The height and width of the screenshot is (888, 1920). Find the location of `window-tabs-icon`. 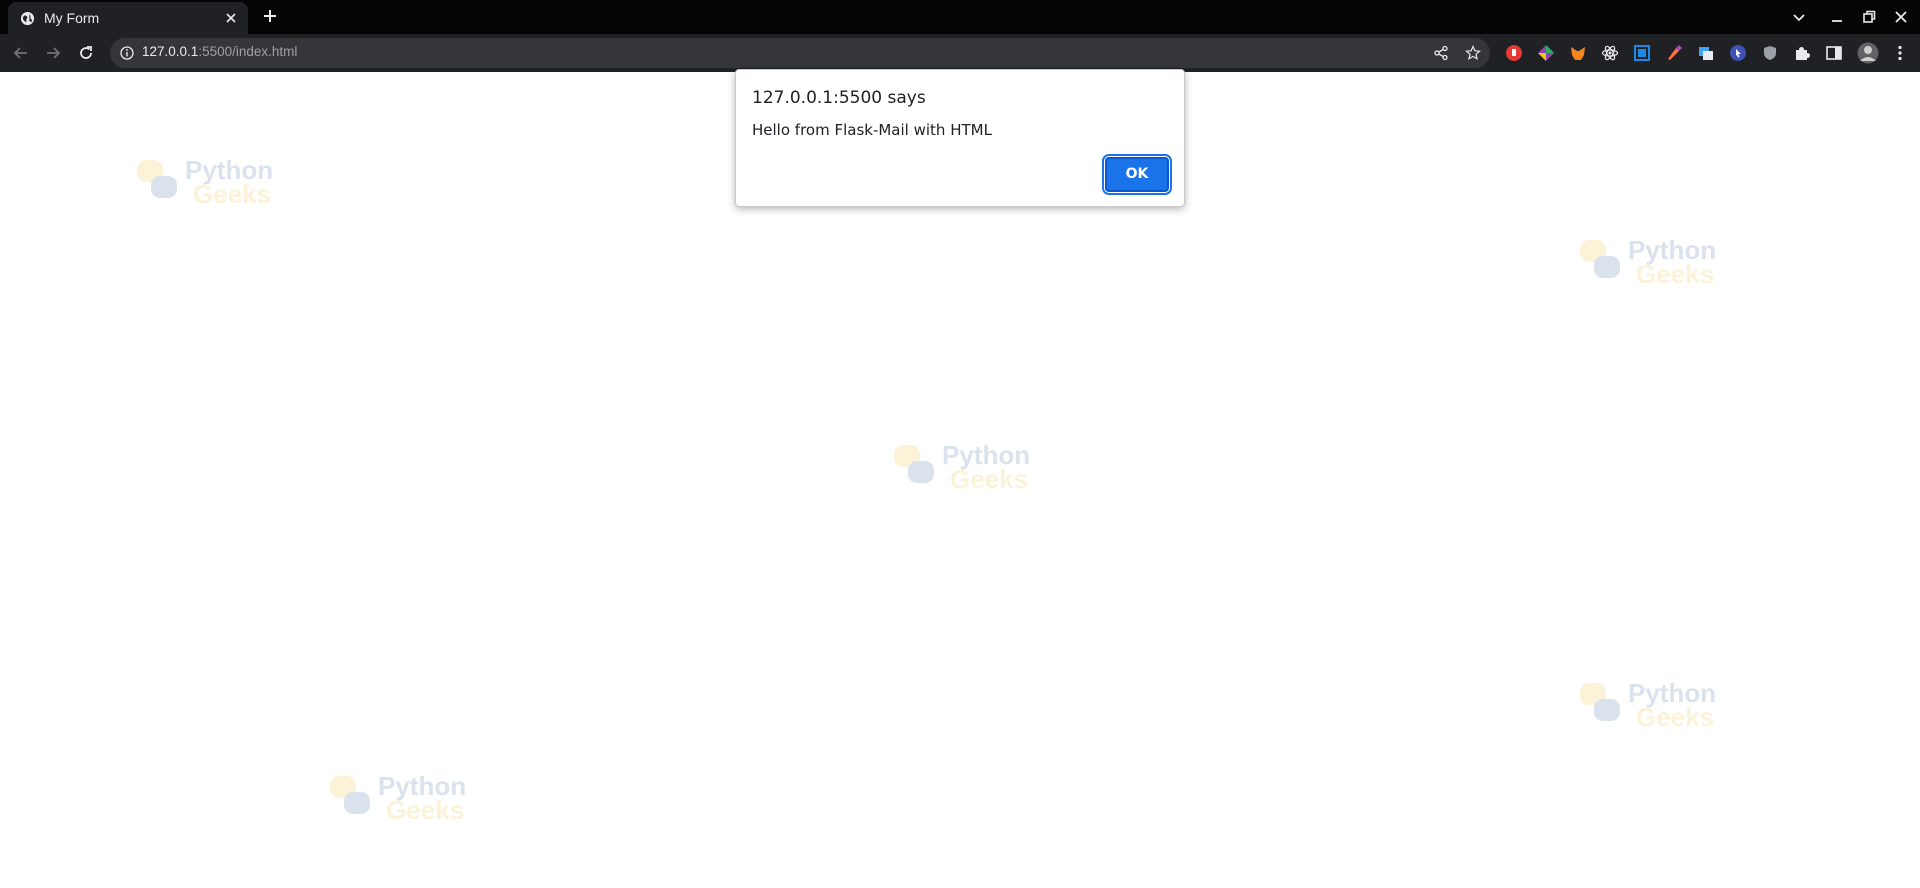

window-tabs-icon is located at coordinates (1706, 53).